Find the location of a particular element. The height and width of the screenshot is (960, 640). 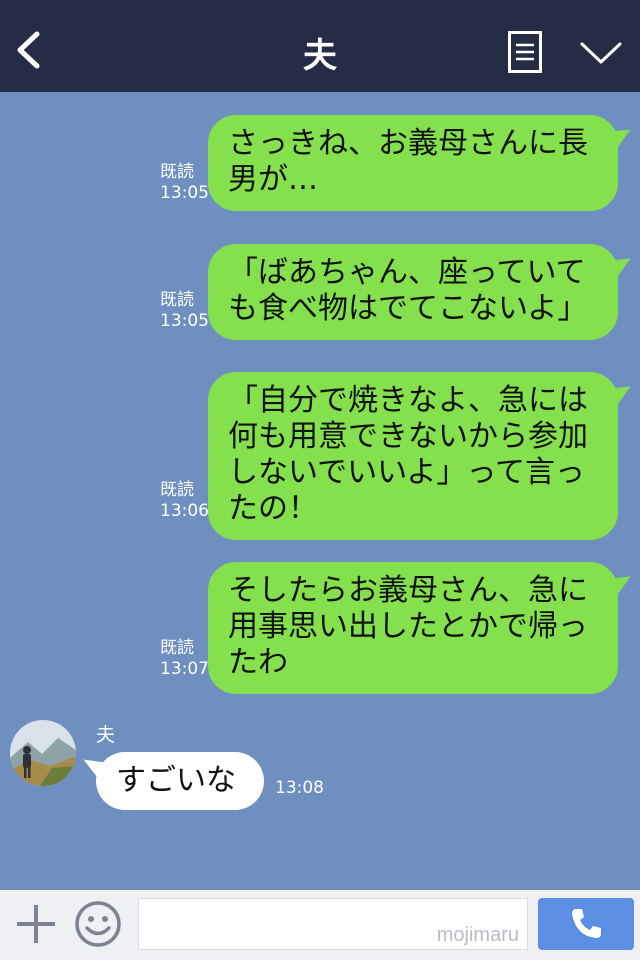

chat-title: 夫 is located at coordinates (320, 56).